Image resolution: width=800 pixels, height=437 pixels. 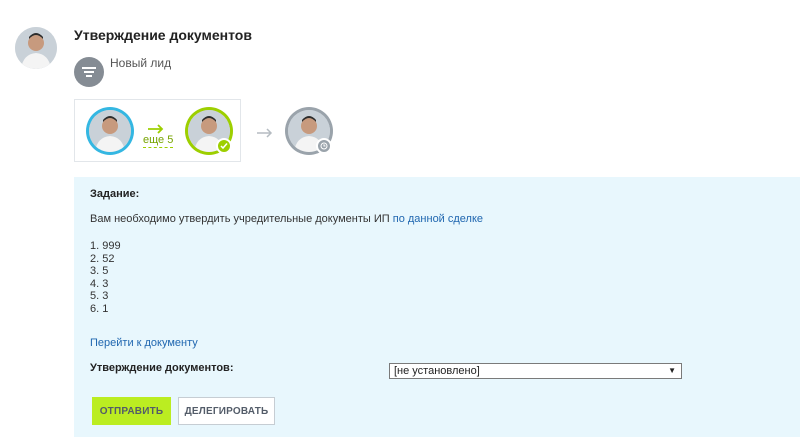 I want to click on task-items: 1. 999 2. 52 3. 5 4. 3 5. 3 6. 1, so click(x=105, y=277).